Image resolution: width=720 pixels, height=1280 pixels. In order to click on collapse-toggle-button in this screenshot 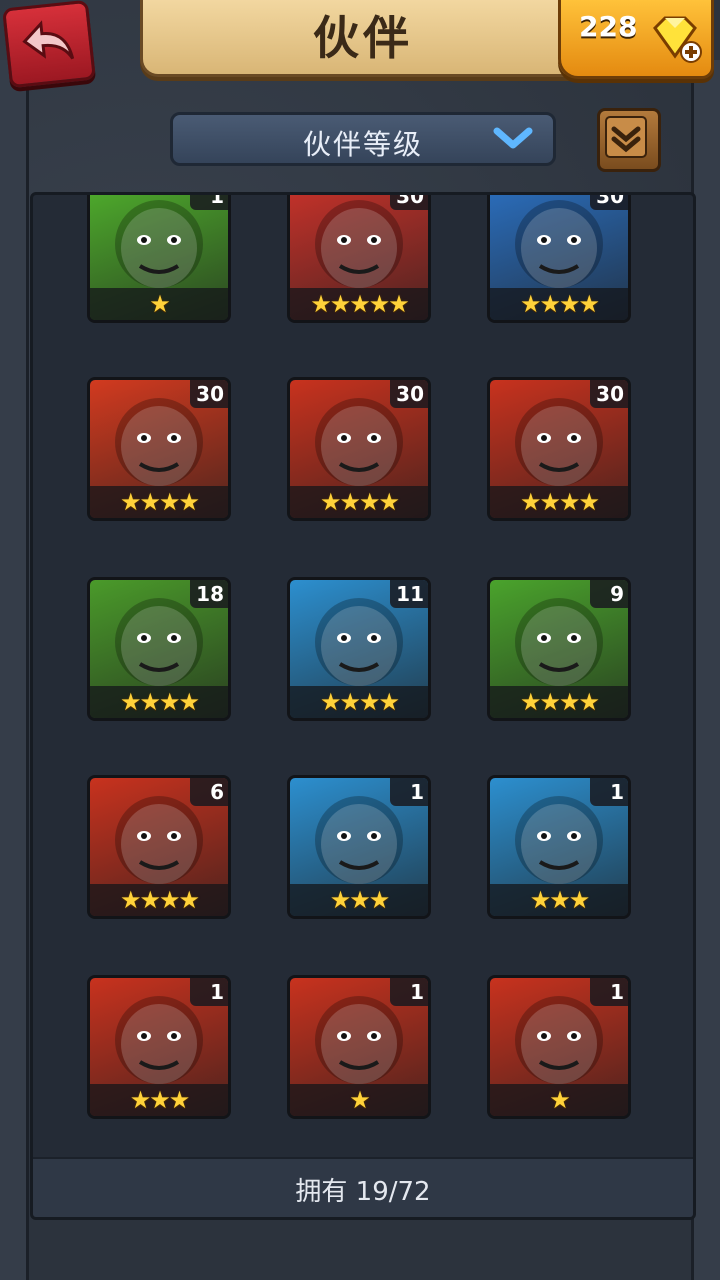, I will do `click(629, 140)`.